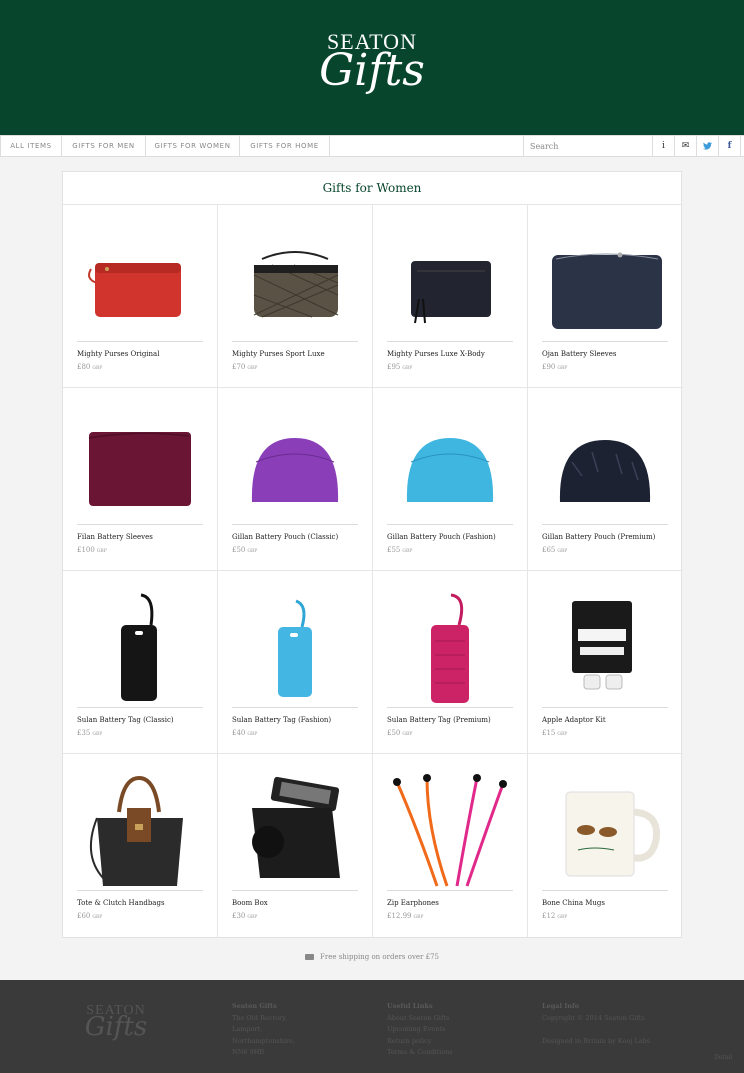 The width and height of the screenshot is (744, 1073). I want to click on product-name: Zip Earphones, so click(452, 903).